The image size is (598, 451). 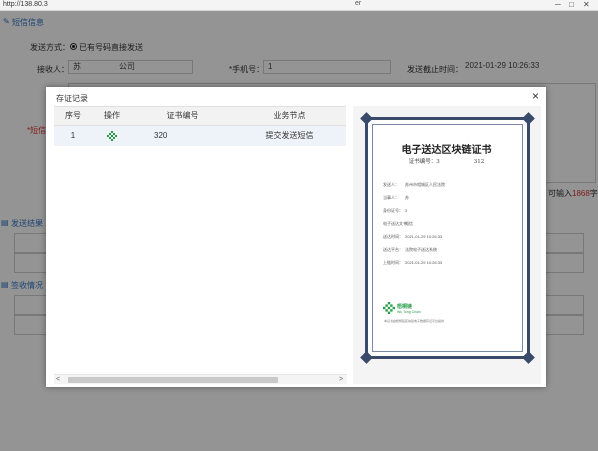 What do you see at coordinates (413, 262) in the screenshot?
I see `cert-row-chain-time: 上链时间： 2021-01-29 10:26:33` at bounding box center [413, 262].